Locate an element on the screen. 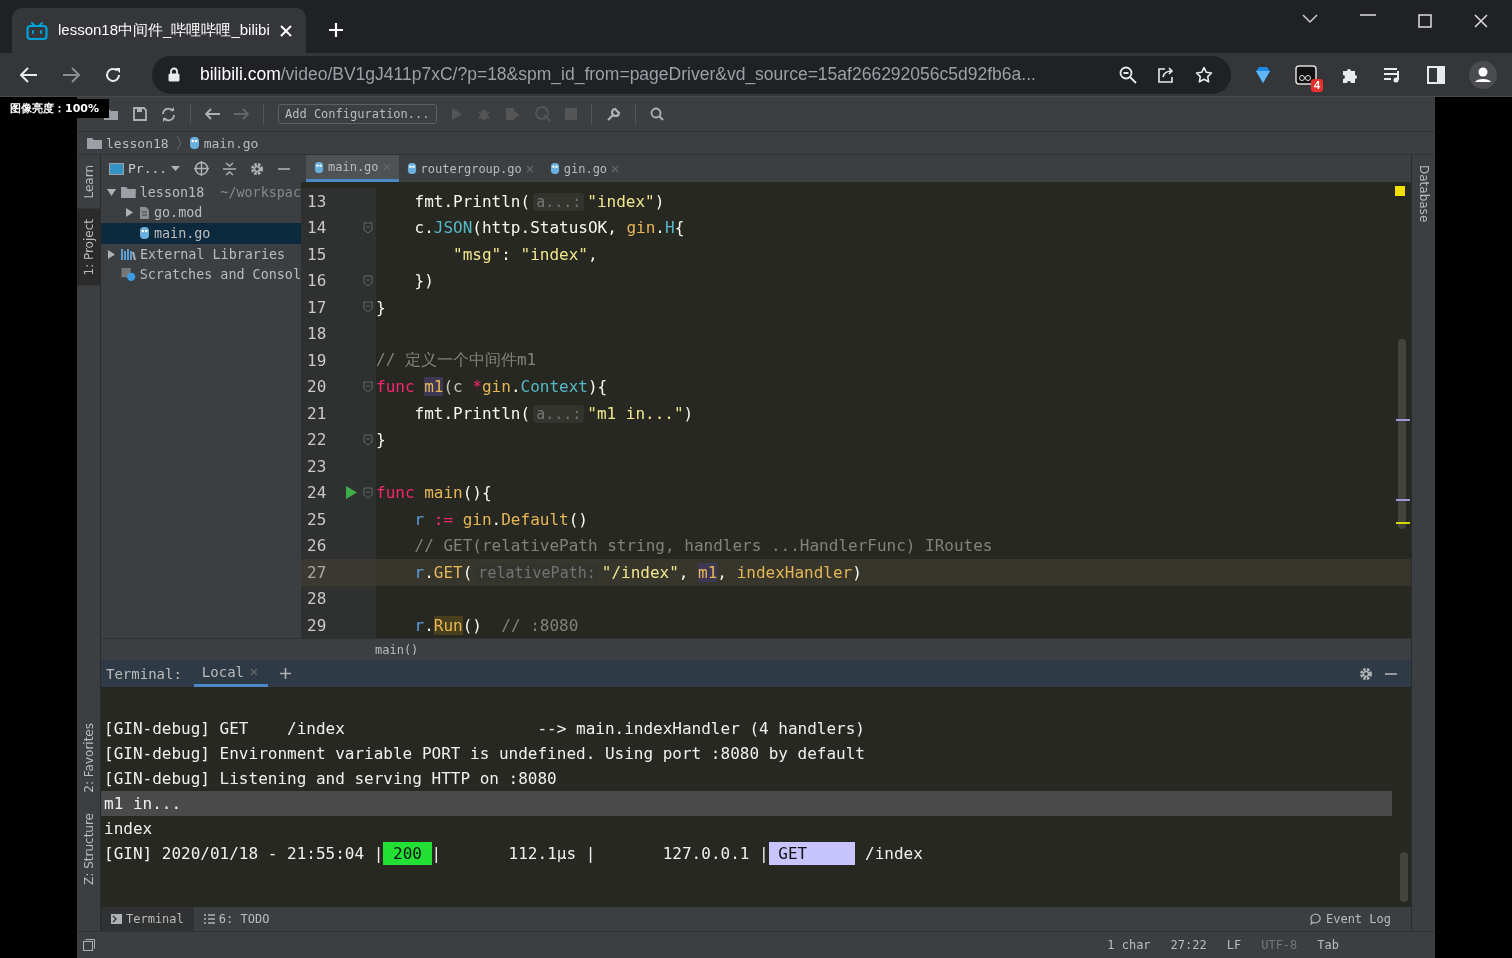 The width and height of the screenshot is (1512, 958). tool-window-tab: 1: Project is located at coordinates (88, 247).